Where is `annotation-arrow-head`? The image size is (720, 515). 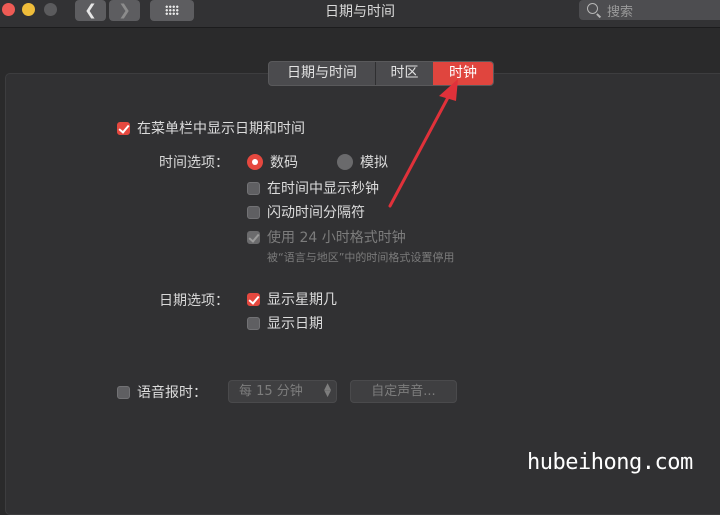
annotation-arrow-head is located at coordinates (448, 90).